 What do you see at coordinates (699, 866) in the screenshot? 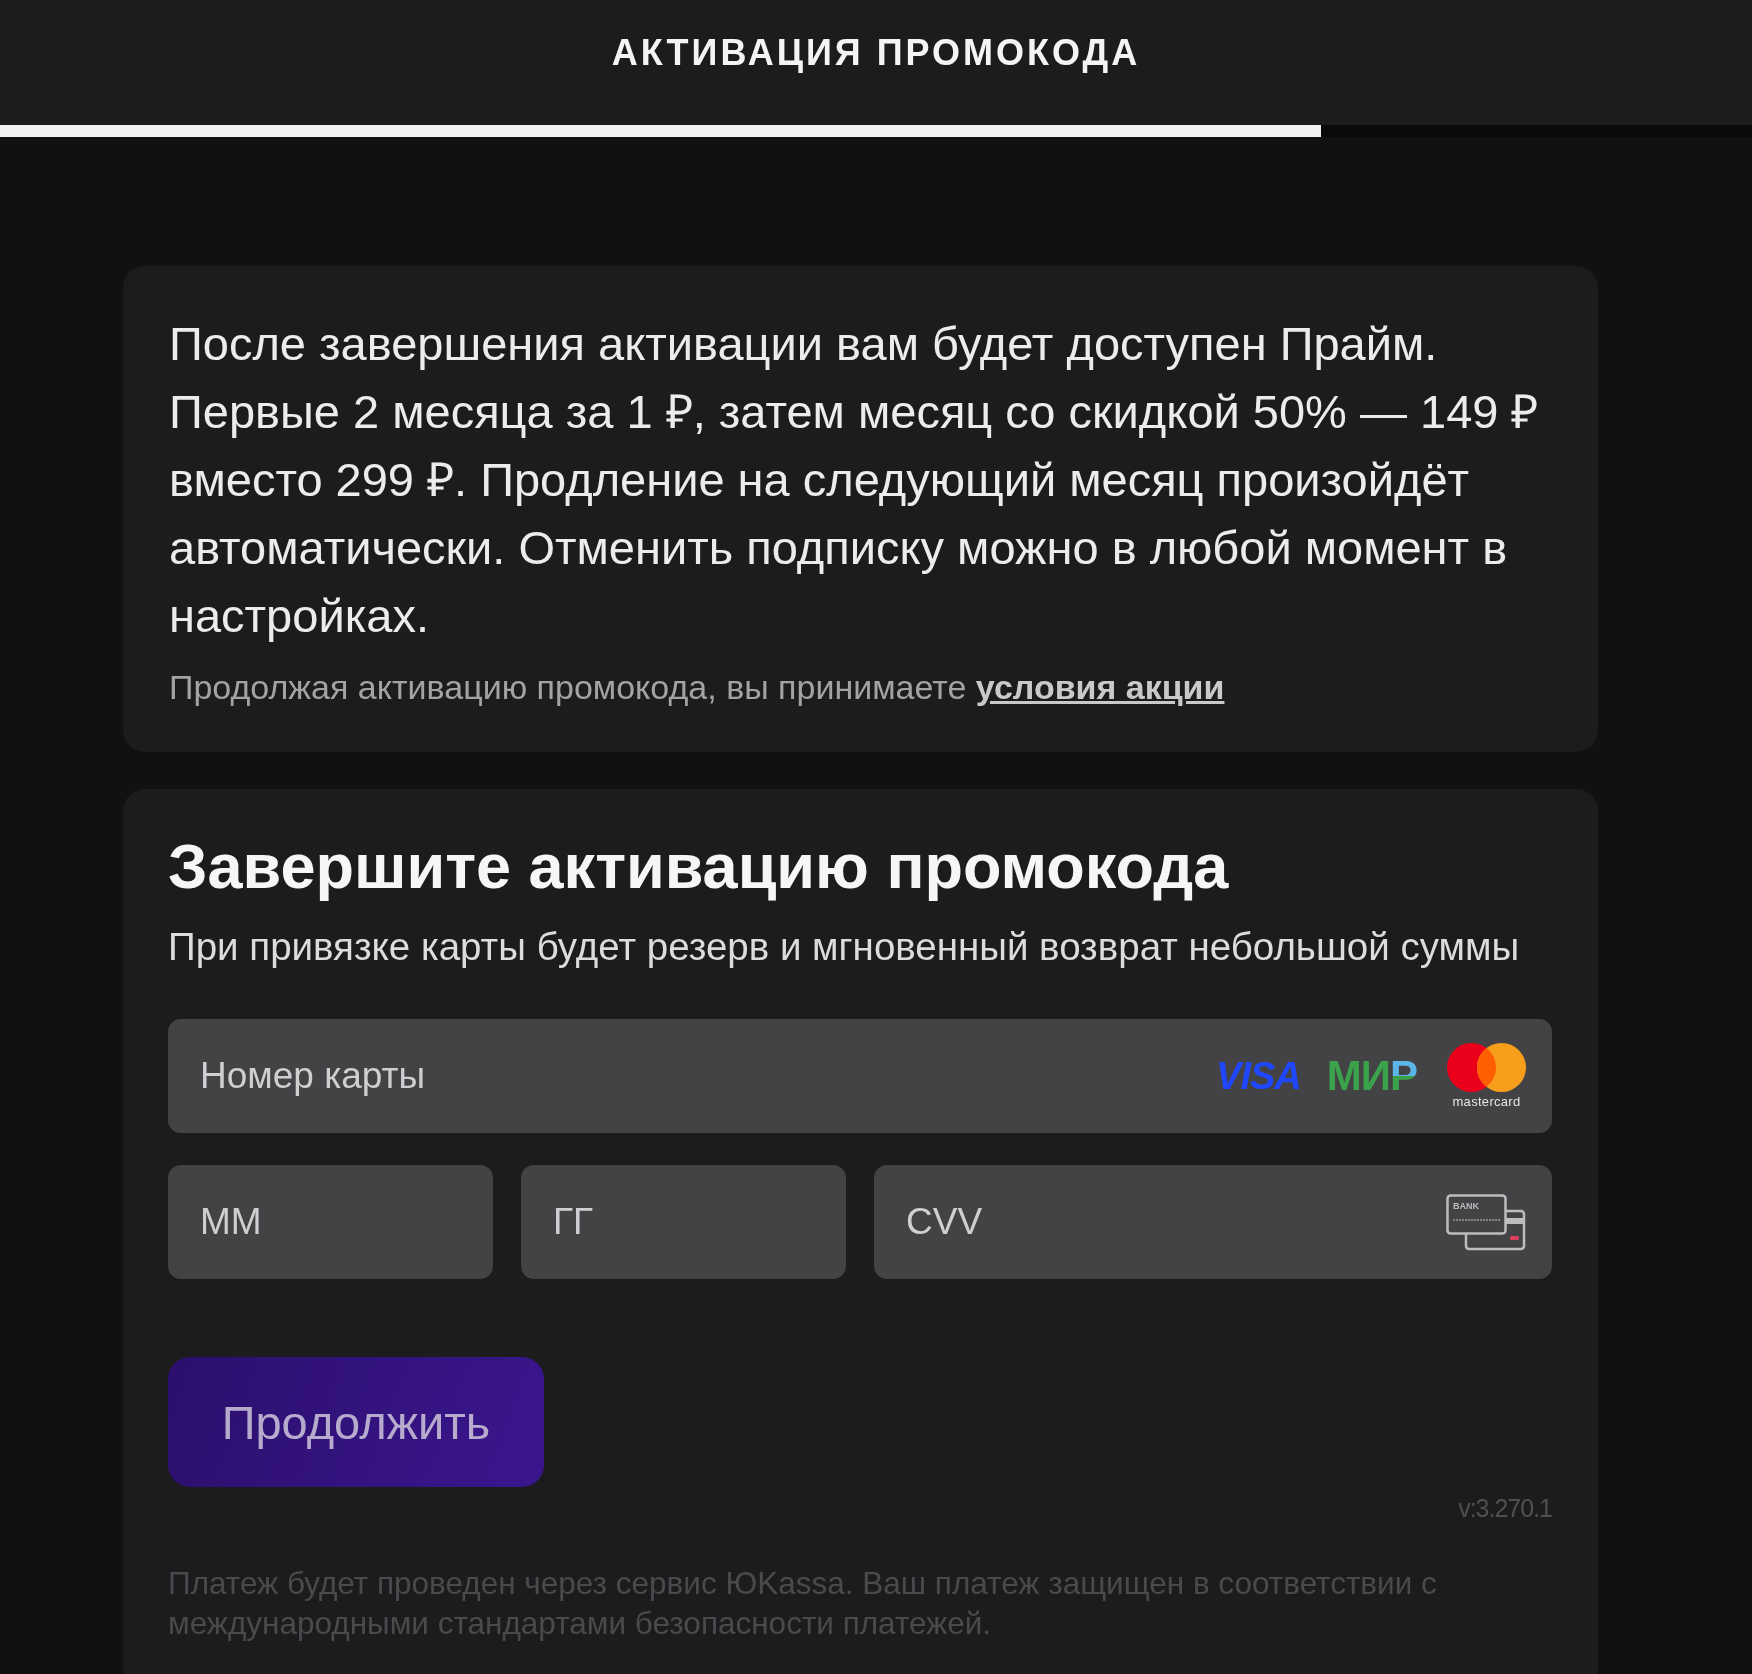
I see `form-title: Завершите активацию промокода` at bounding box center [699, 866].